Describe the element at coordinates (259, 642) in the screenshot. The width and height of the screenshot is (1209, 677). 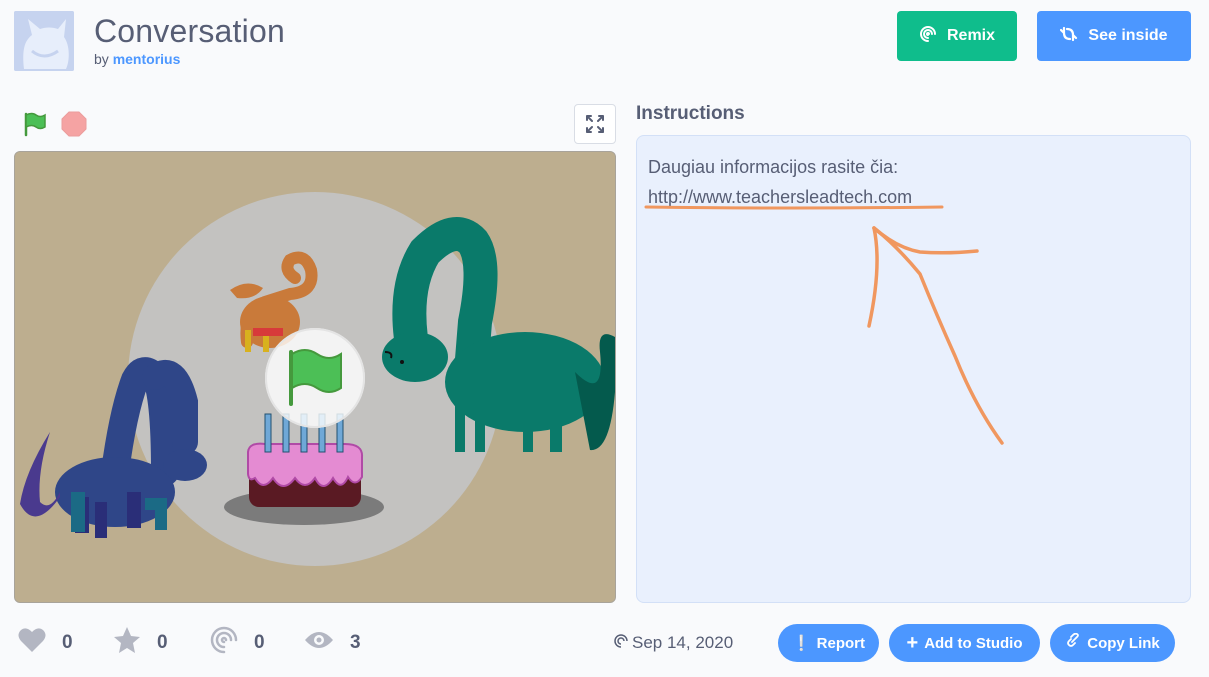
I see `remix-count: 0` at that location.